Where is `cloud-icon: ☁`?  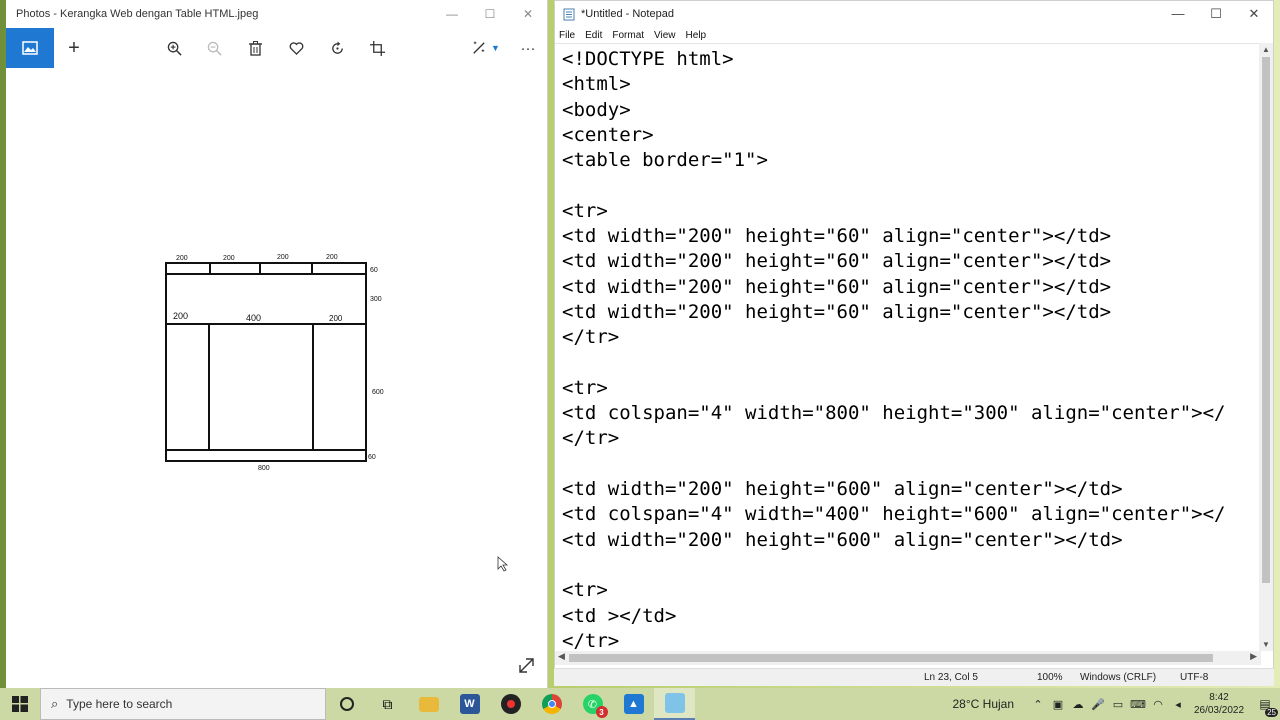
cloud-icon: ☁ is located at coordinates (1078, 704).